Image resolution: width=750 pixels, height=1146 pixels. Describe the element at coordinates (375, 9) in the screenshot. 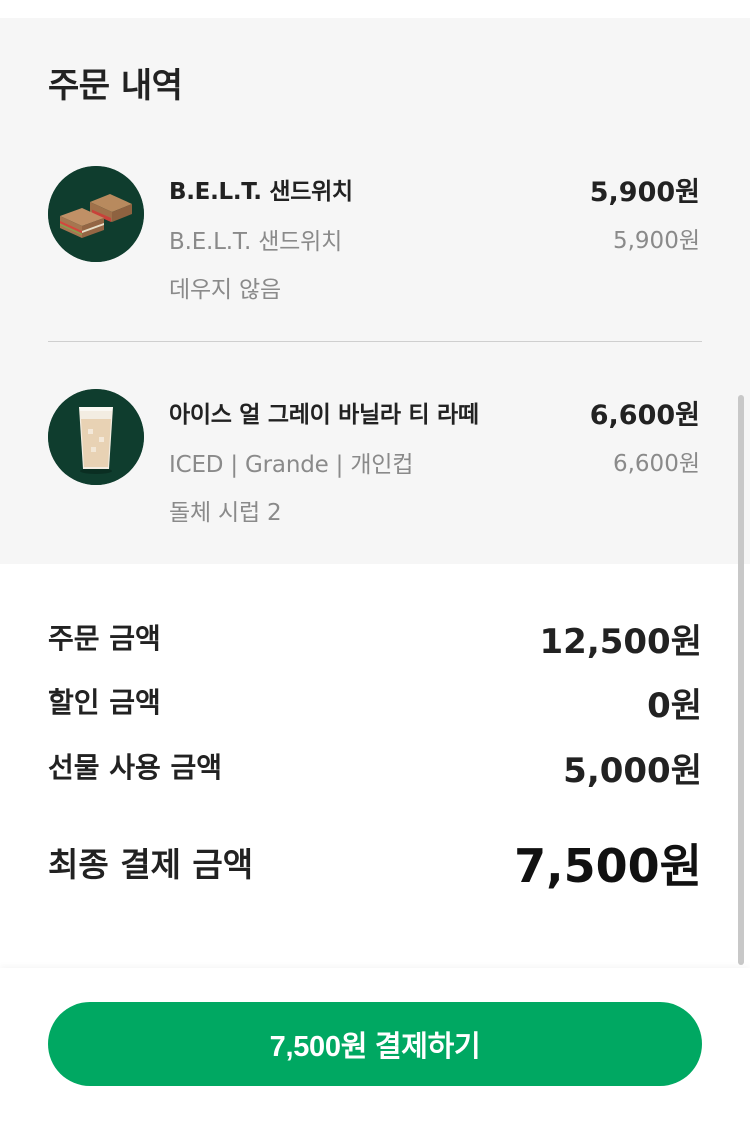

I see `top-spacer` at that location.